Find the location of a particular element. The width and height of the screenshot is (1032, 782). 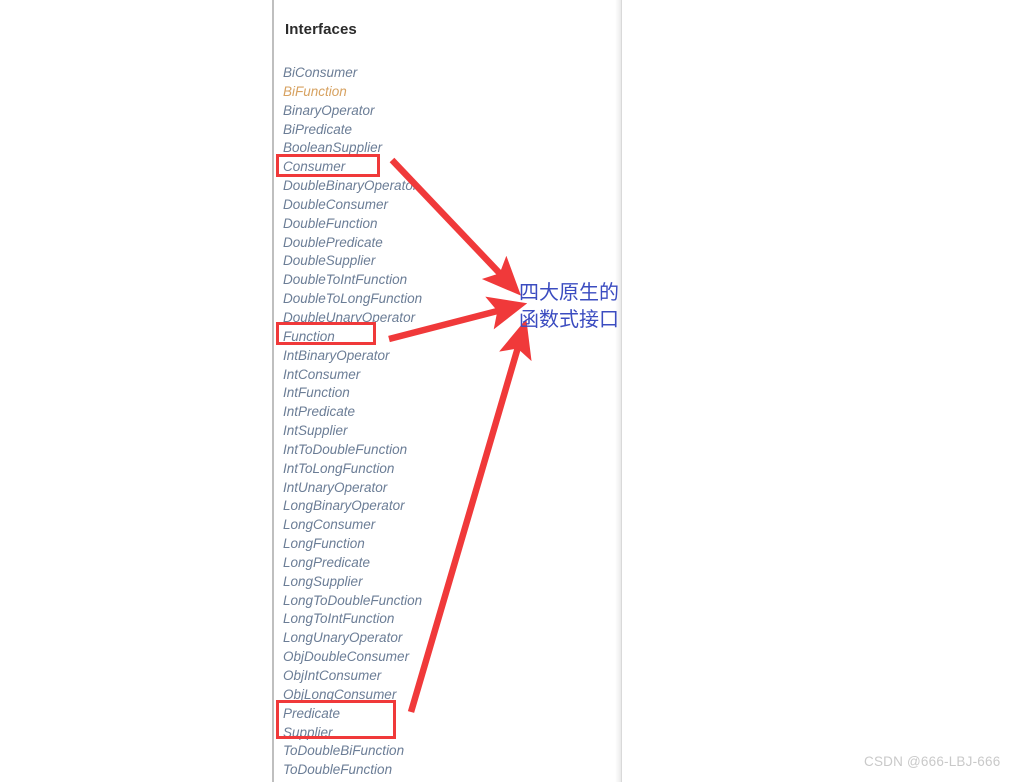

interface-link: BinaryOperator is located at coordinates (448, 111).